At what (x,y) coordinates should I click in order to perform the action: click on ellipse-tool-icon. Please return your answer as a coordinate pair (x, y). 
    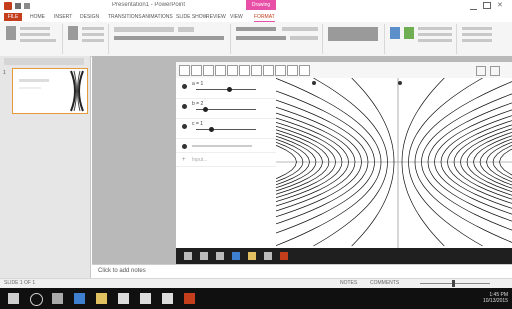
    Looking at the image, I should click on (256, 70).